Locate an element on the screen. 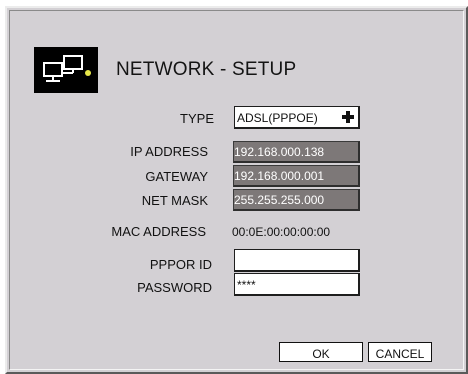 The height and width of the screenshot is (374, 468). pppoe-id-label: PPPOR ID is located at coordinates (180, 264).